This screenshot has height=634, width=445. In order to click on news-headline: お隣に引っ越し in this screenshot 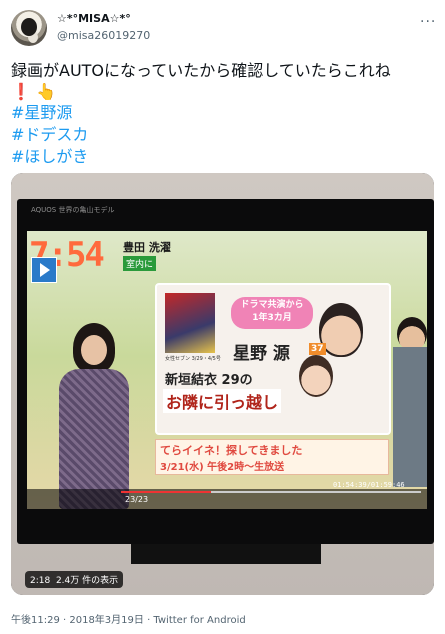, I will do `click(222, 401)`.